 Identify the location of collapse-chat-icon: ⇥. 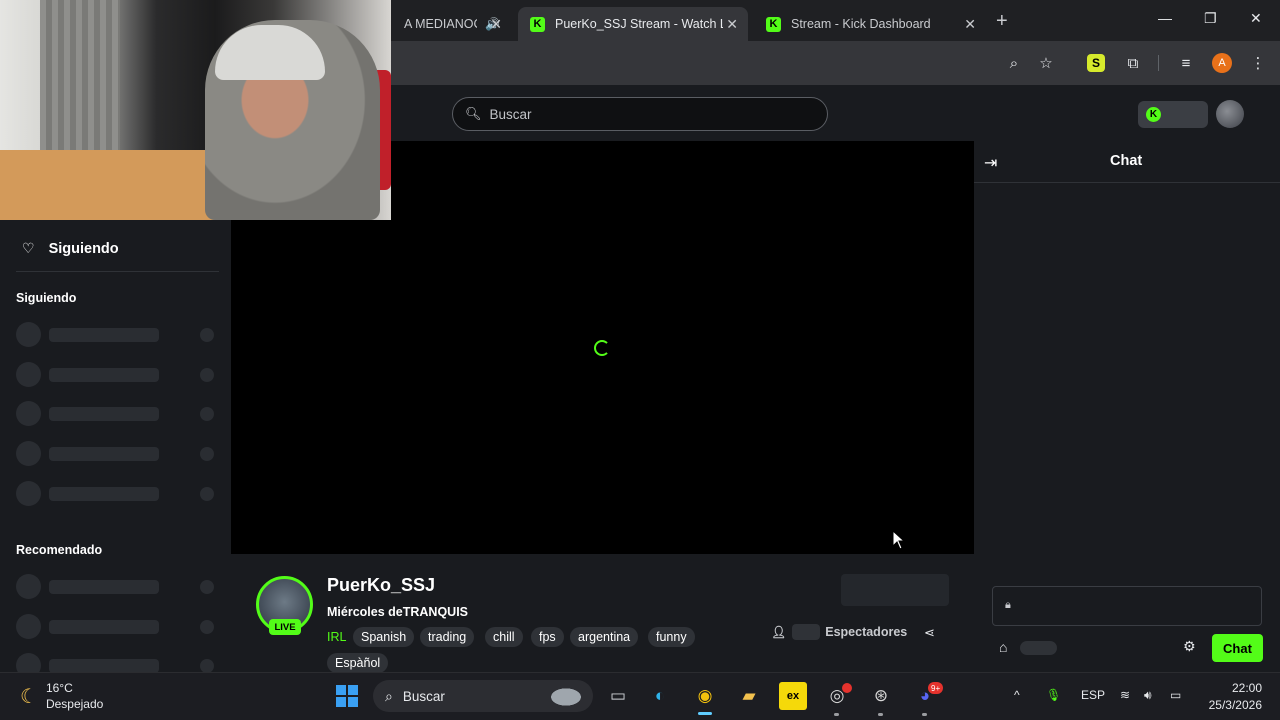
(990, 163).